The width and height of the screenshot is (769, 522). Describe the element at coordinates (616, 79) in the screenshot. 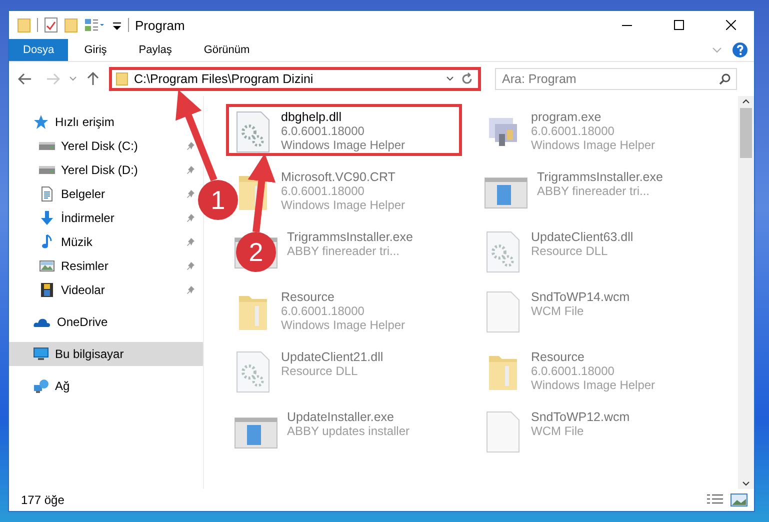

I see `search-field: Ara: Program` at that location.